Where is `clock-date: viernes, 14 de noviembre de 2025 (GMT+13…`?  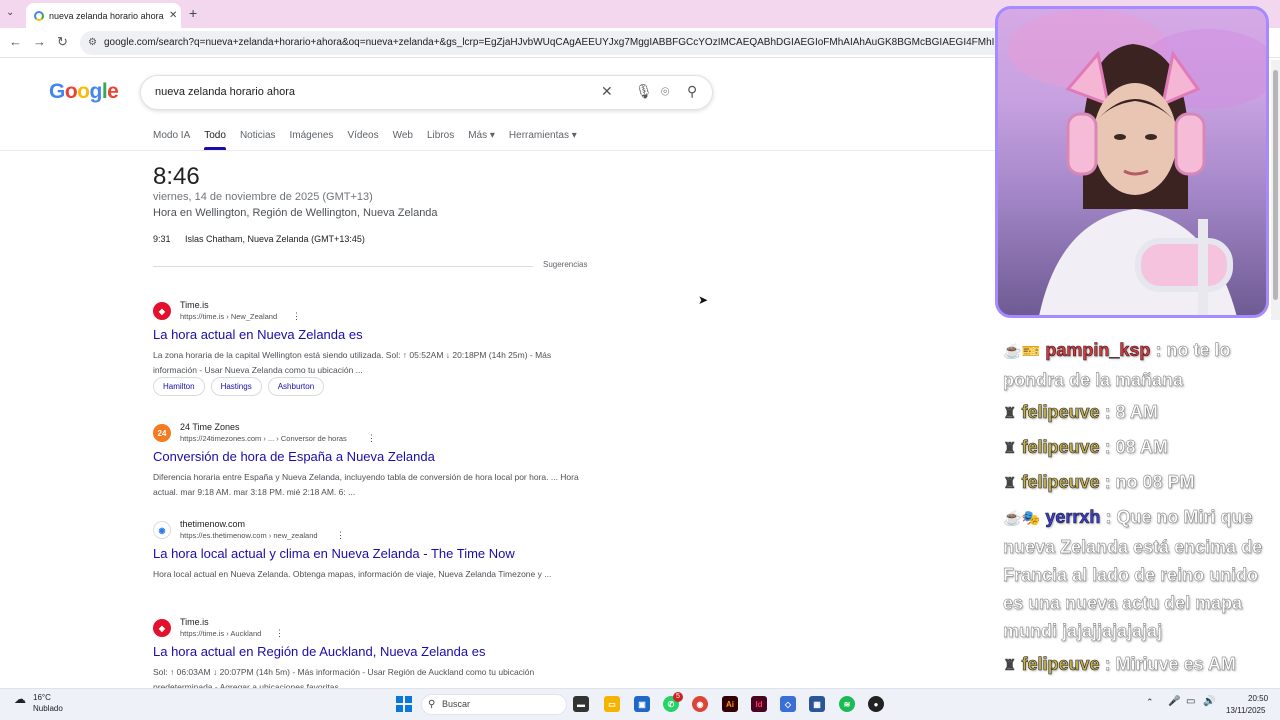
clock-date: viernes, 14 de noviembre de 2025 (GMT+13… is located at coordinates (263, 197).